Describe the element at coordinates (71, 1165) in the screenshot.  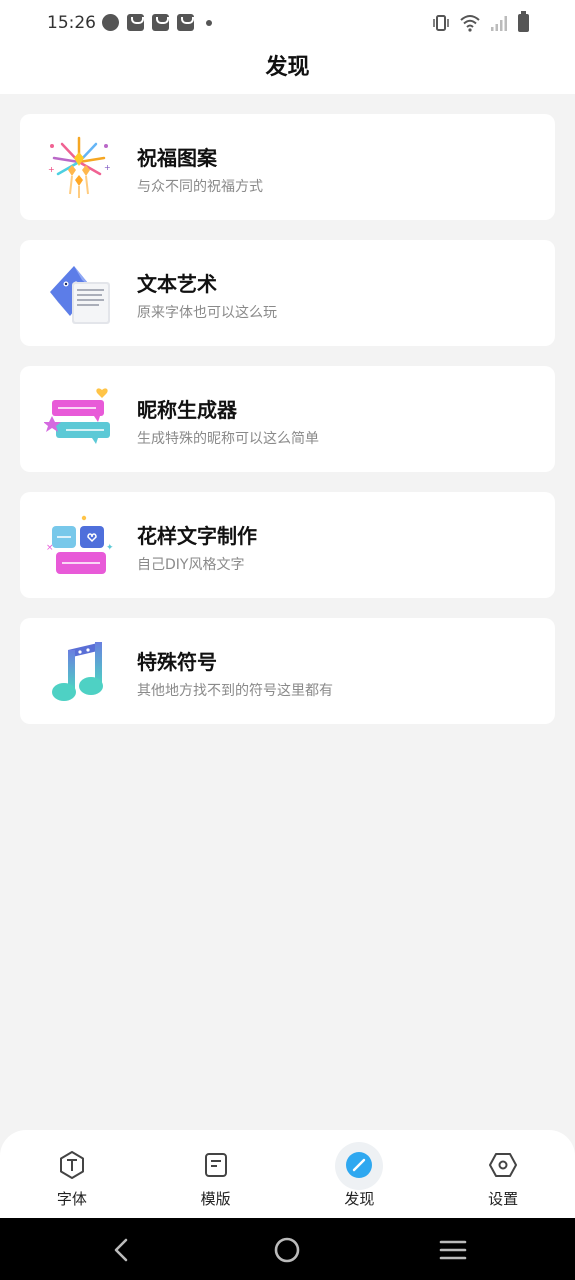
I see `font-t-icon` at that location.